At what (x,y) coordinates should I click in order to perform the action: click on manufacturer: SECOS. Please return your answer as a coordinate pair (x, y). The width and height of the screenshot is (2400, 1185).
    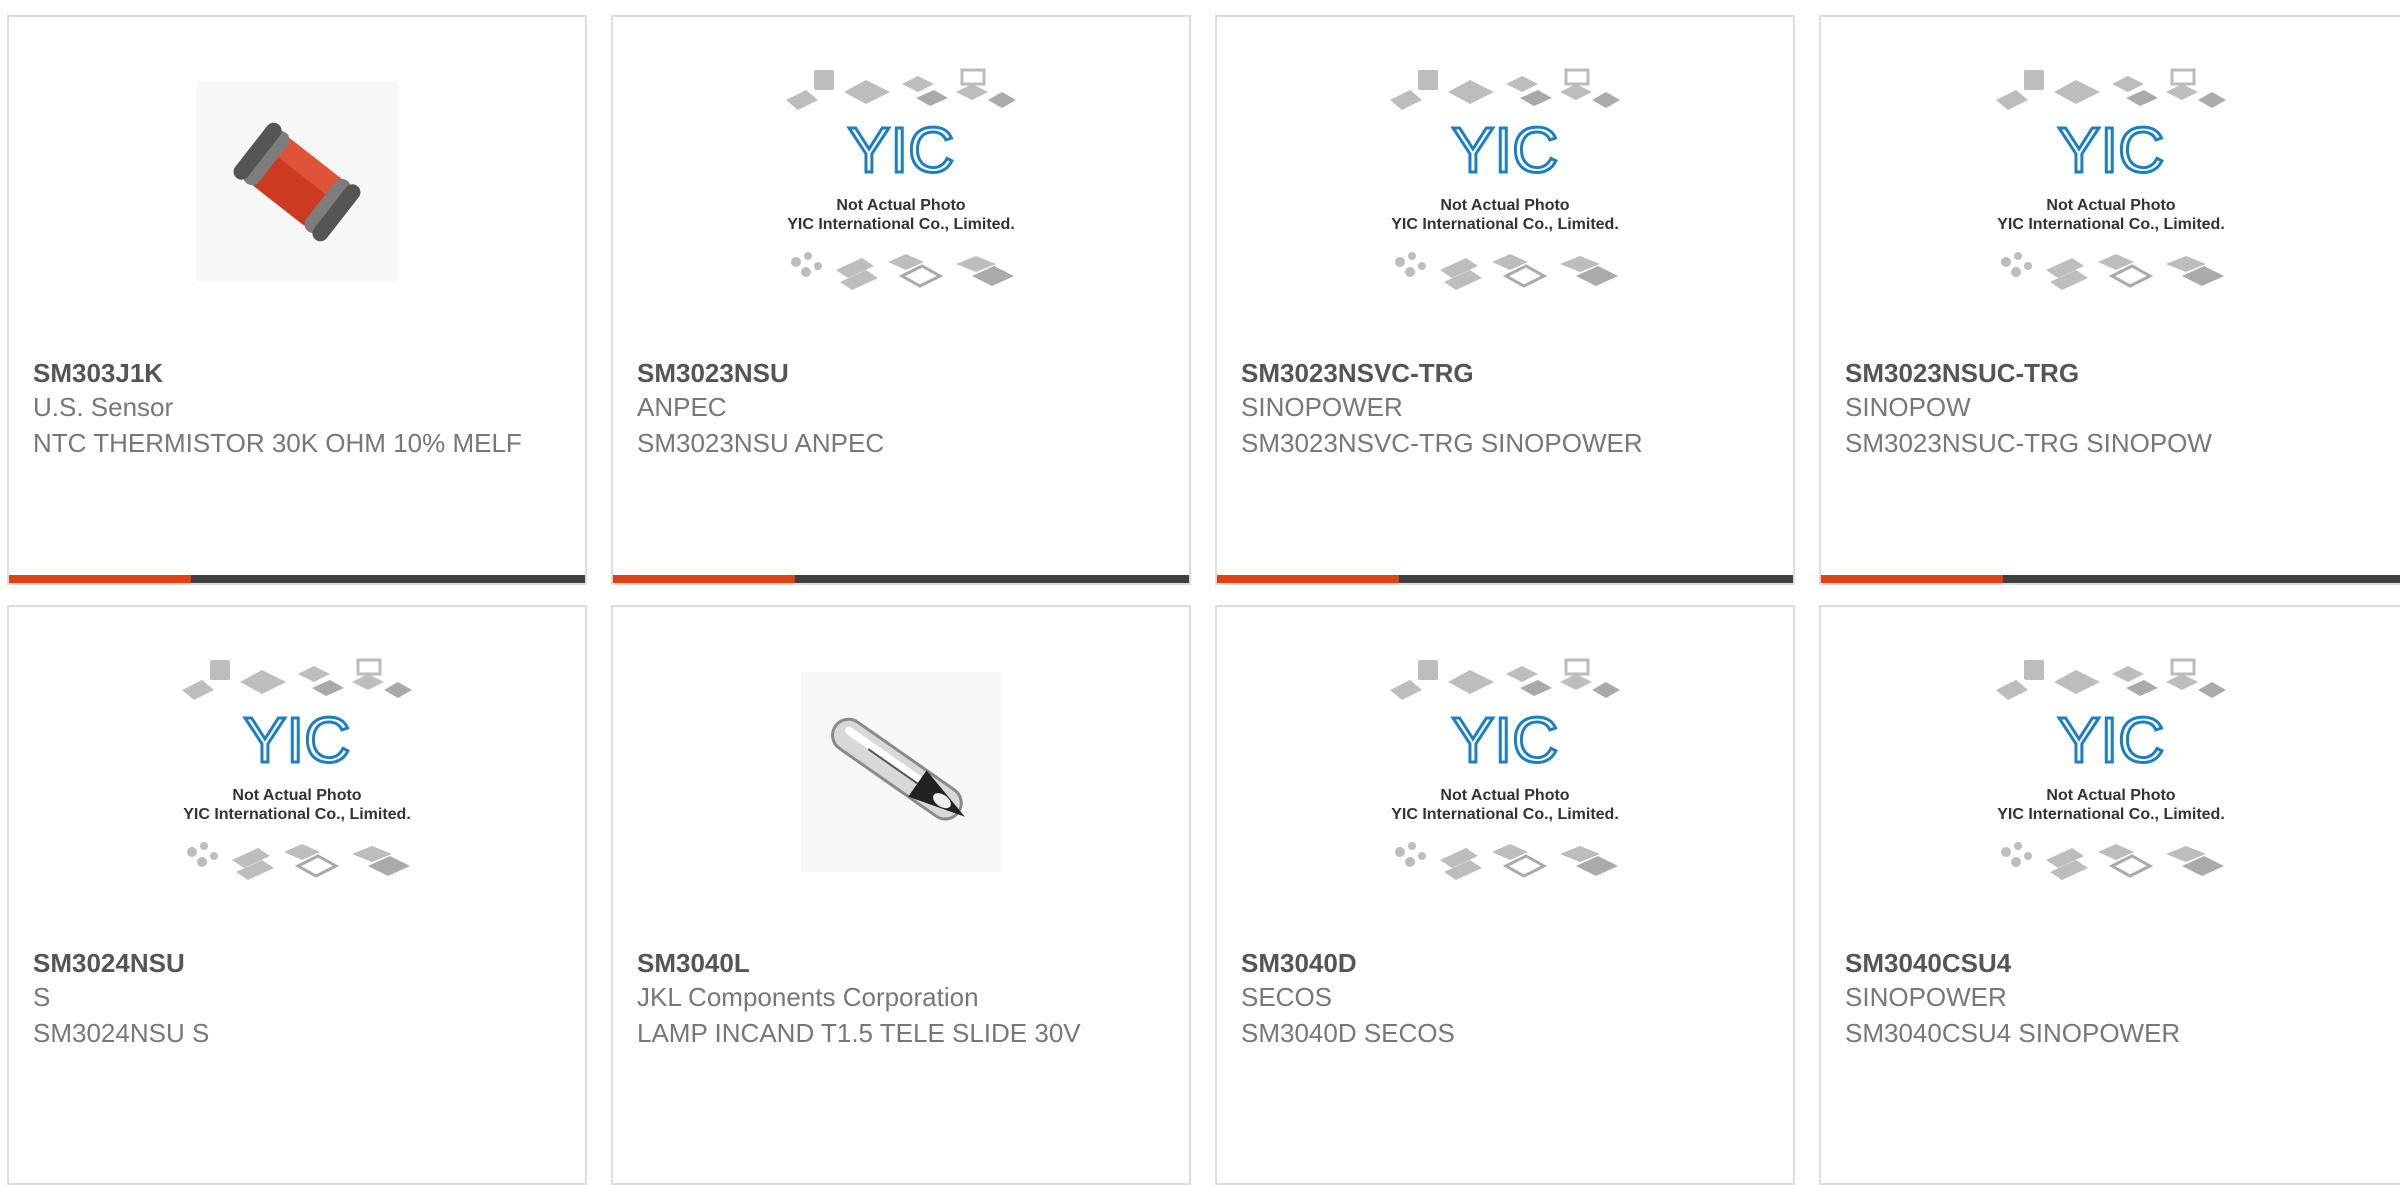
    Looking at the image, I should click on (1287, 997).